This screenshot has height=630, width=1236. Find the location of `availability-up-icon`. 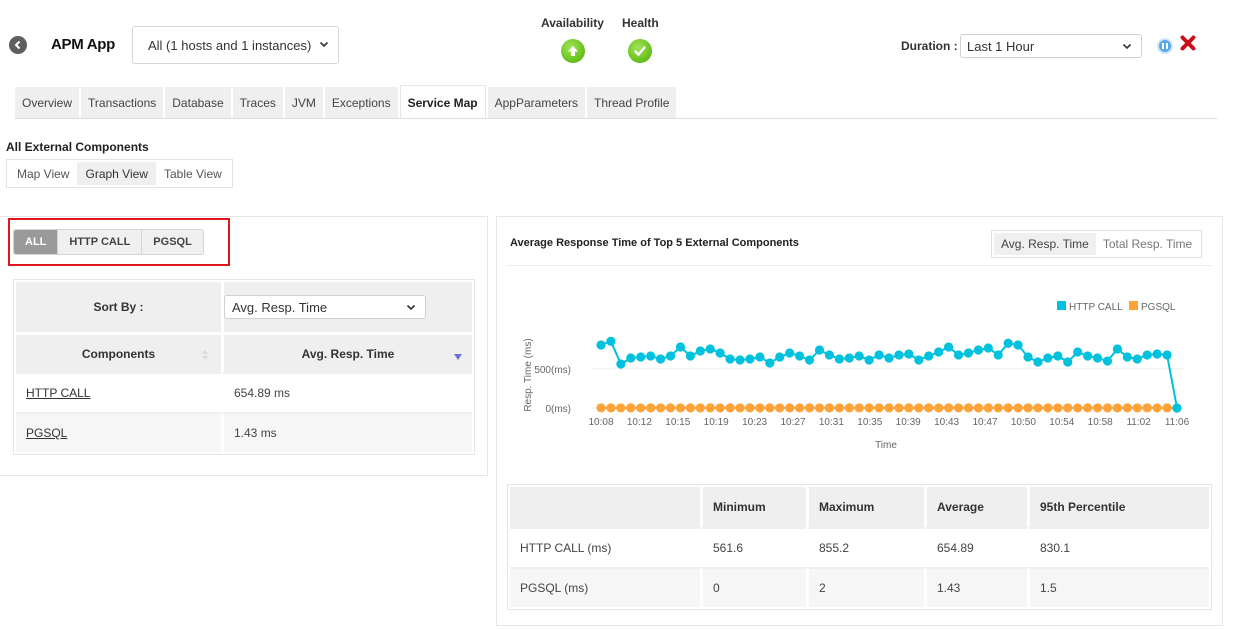

availability-up-icon is located at coordinates (573, 51).